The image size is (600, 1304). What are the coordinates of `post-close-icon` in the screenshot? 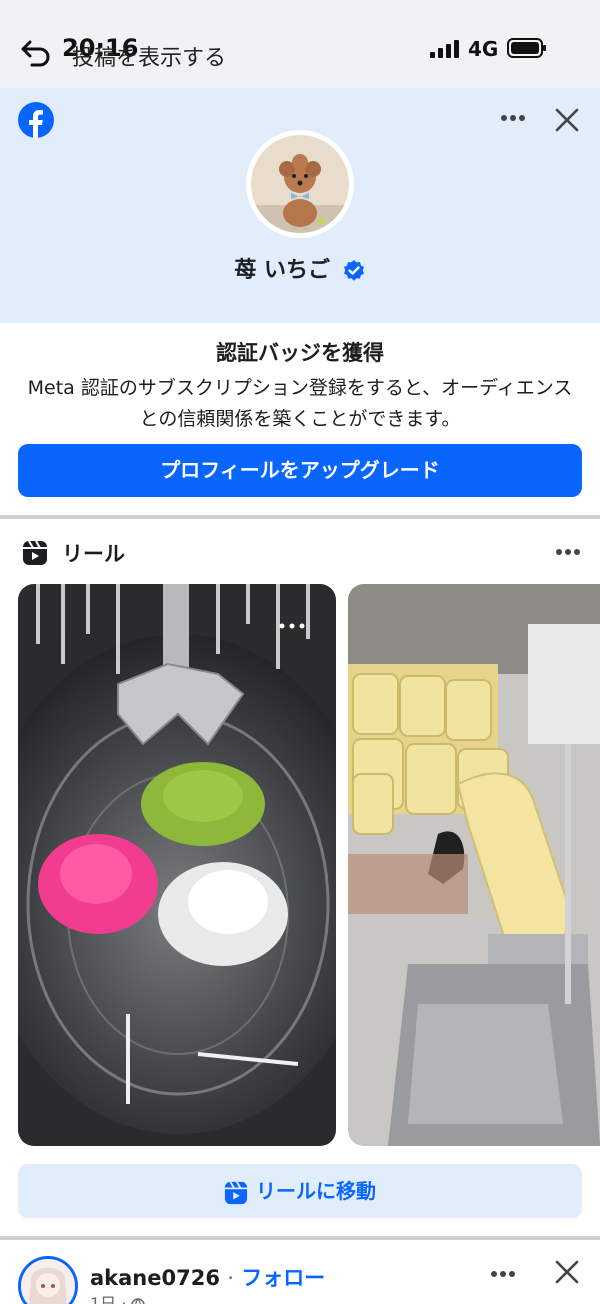 It's located at (567, 1272).